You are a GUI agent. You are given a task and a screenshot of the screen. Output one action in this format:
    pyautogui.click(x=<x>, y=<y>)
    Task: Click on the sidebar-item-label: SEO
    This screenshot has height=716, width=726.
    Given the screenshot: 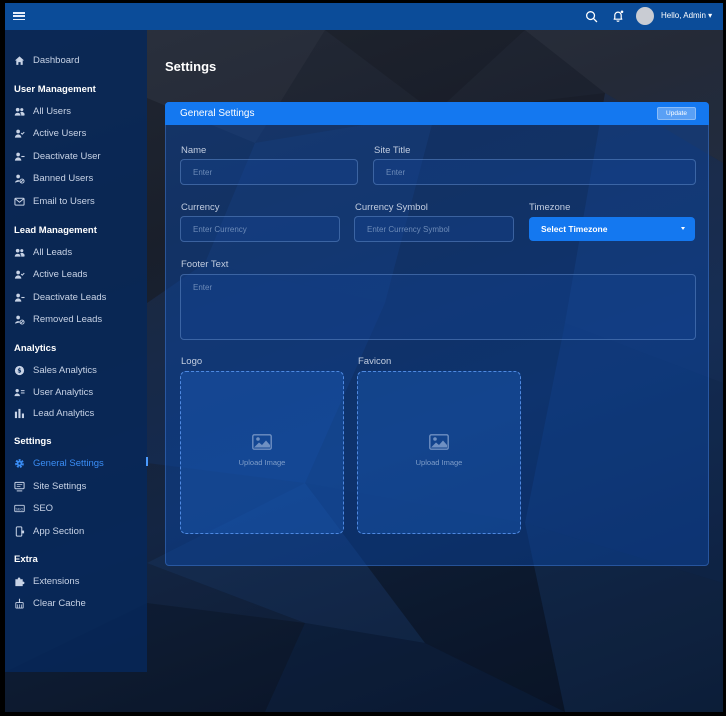 What is the action you would take?
    pyautogui.click(x=43, y=508)
    